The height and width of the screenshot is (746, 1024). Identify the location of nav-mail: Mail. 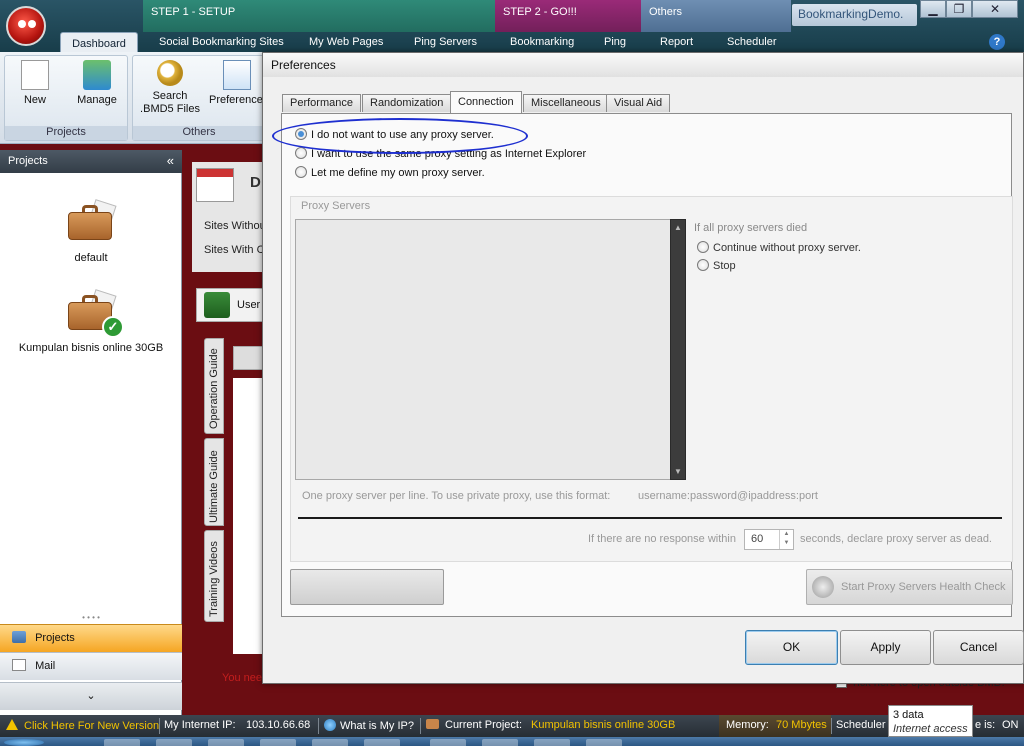
(91, 666).